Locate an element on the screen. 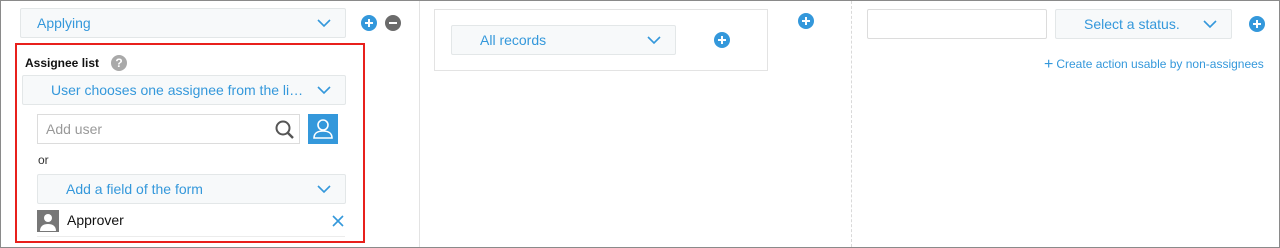 The width and height of the screenshot is (1280, 248). remove-status-button is located at coordinates (393, 23).